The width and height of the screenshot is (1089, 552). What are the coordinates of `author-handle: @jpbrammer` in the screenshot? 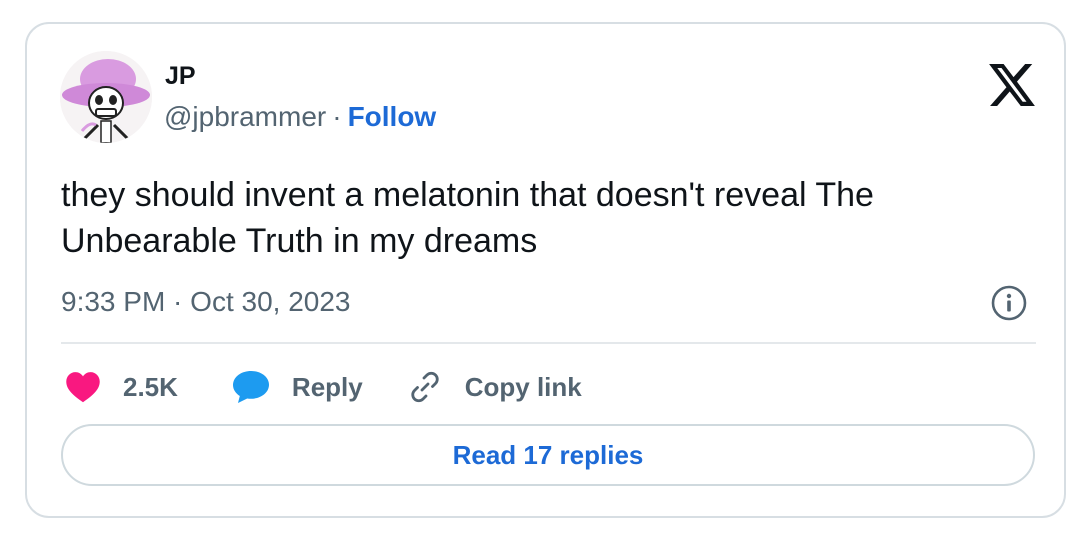 It's located at (245, 116).